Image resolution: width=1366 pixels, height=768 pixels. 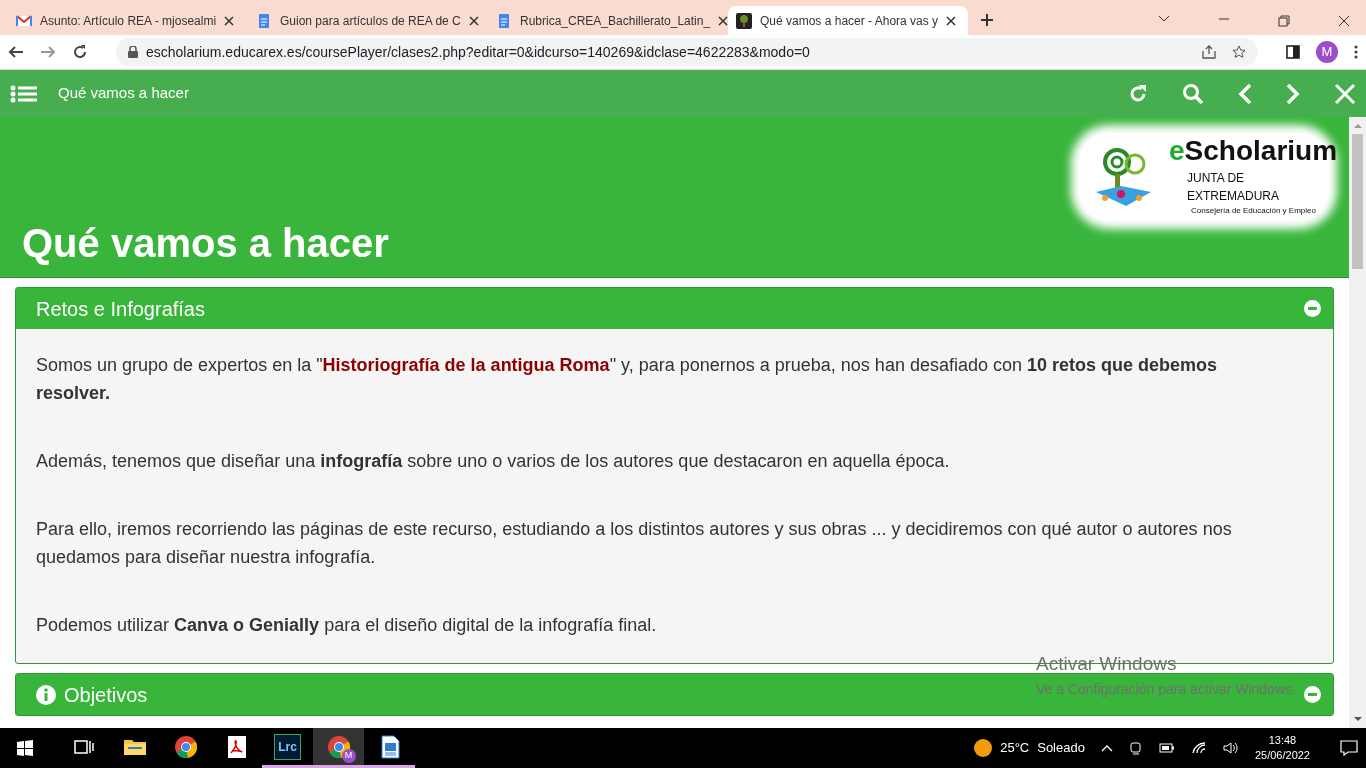 What do you see at coordinates (493, 461) in the screenshot?
I see `paragraph: Además, tenemos que diseñar una infografía sobre uno o varios de los autores que destacaron en aquella época.` at bounding box center [493, 461].